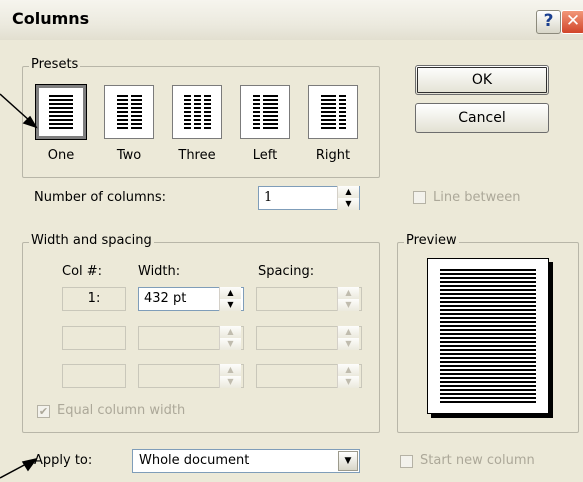  Describe the element at coordinates (19, 468) in the screenshot. I see `arrow-to-apply-to` at that location.